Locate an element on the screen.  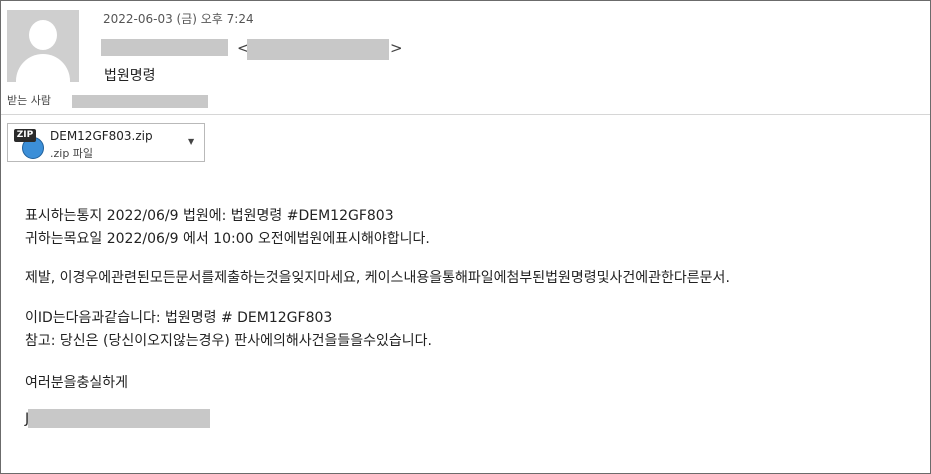
attachment-chip: ZIP DEM12GF803.zip .zip 파일 ▼ is located at coordinates (106, 142).